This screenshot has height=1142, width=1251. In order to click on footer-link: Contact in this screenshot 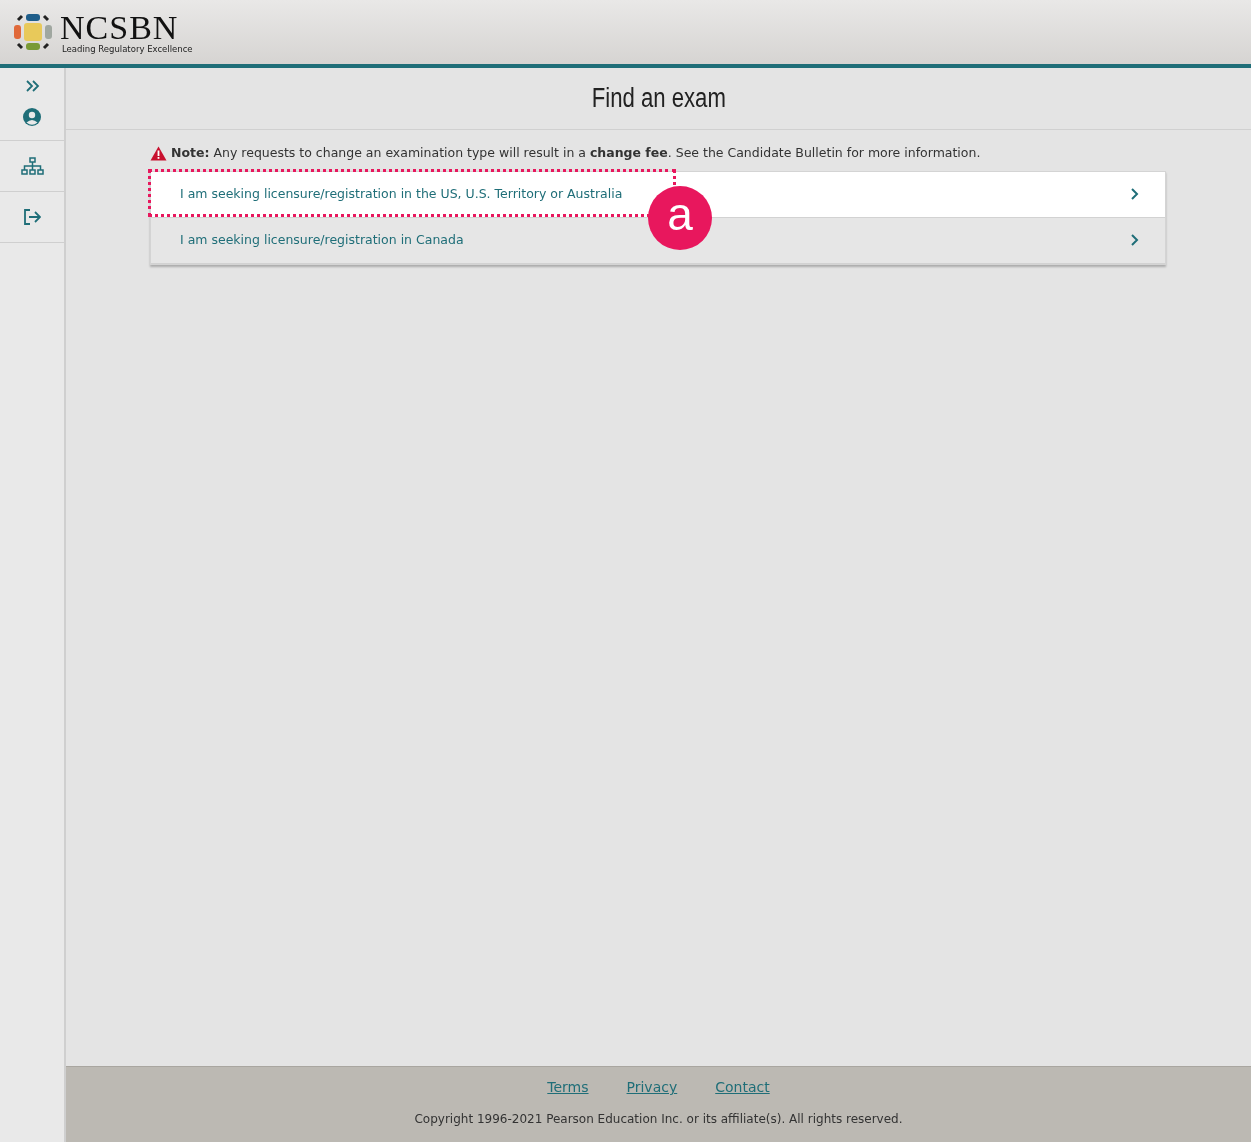, I will do `click(742, 1087)`.